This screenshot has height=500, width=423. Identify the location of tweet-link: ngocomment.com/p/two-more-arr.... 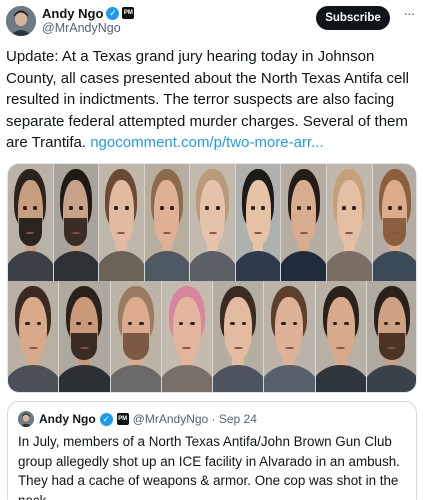
(206, 142).